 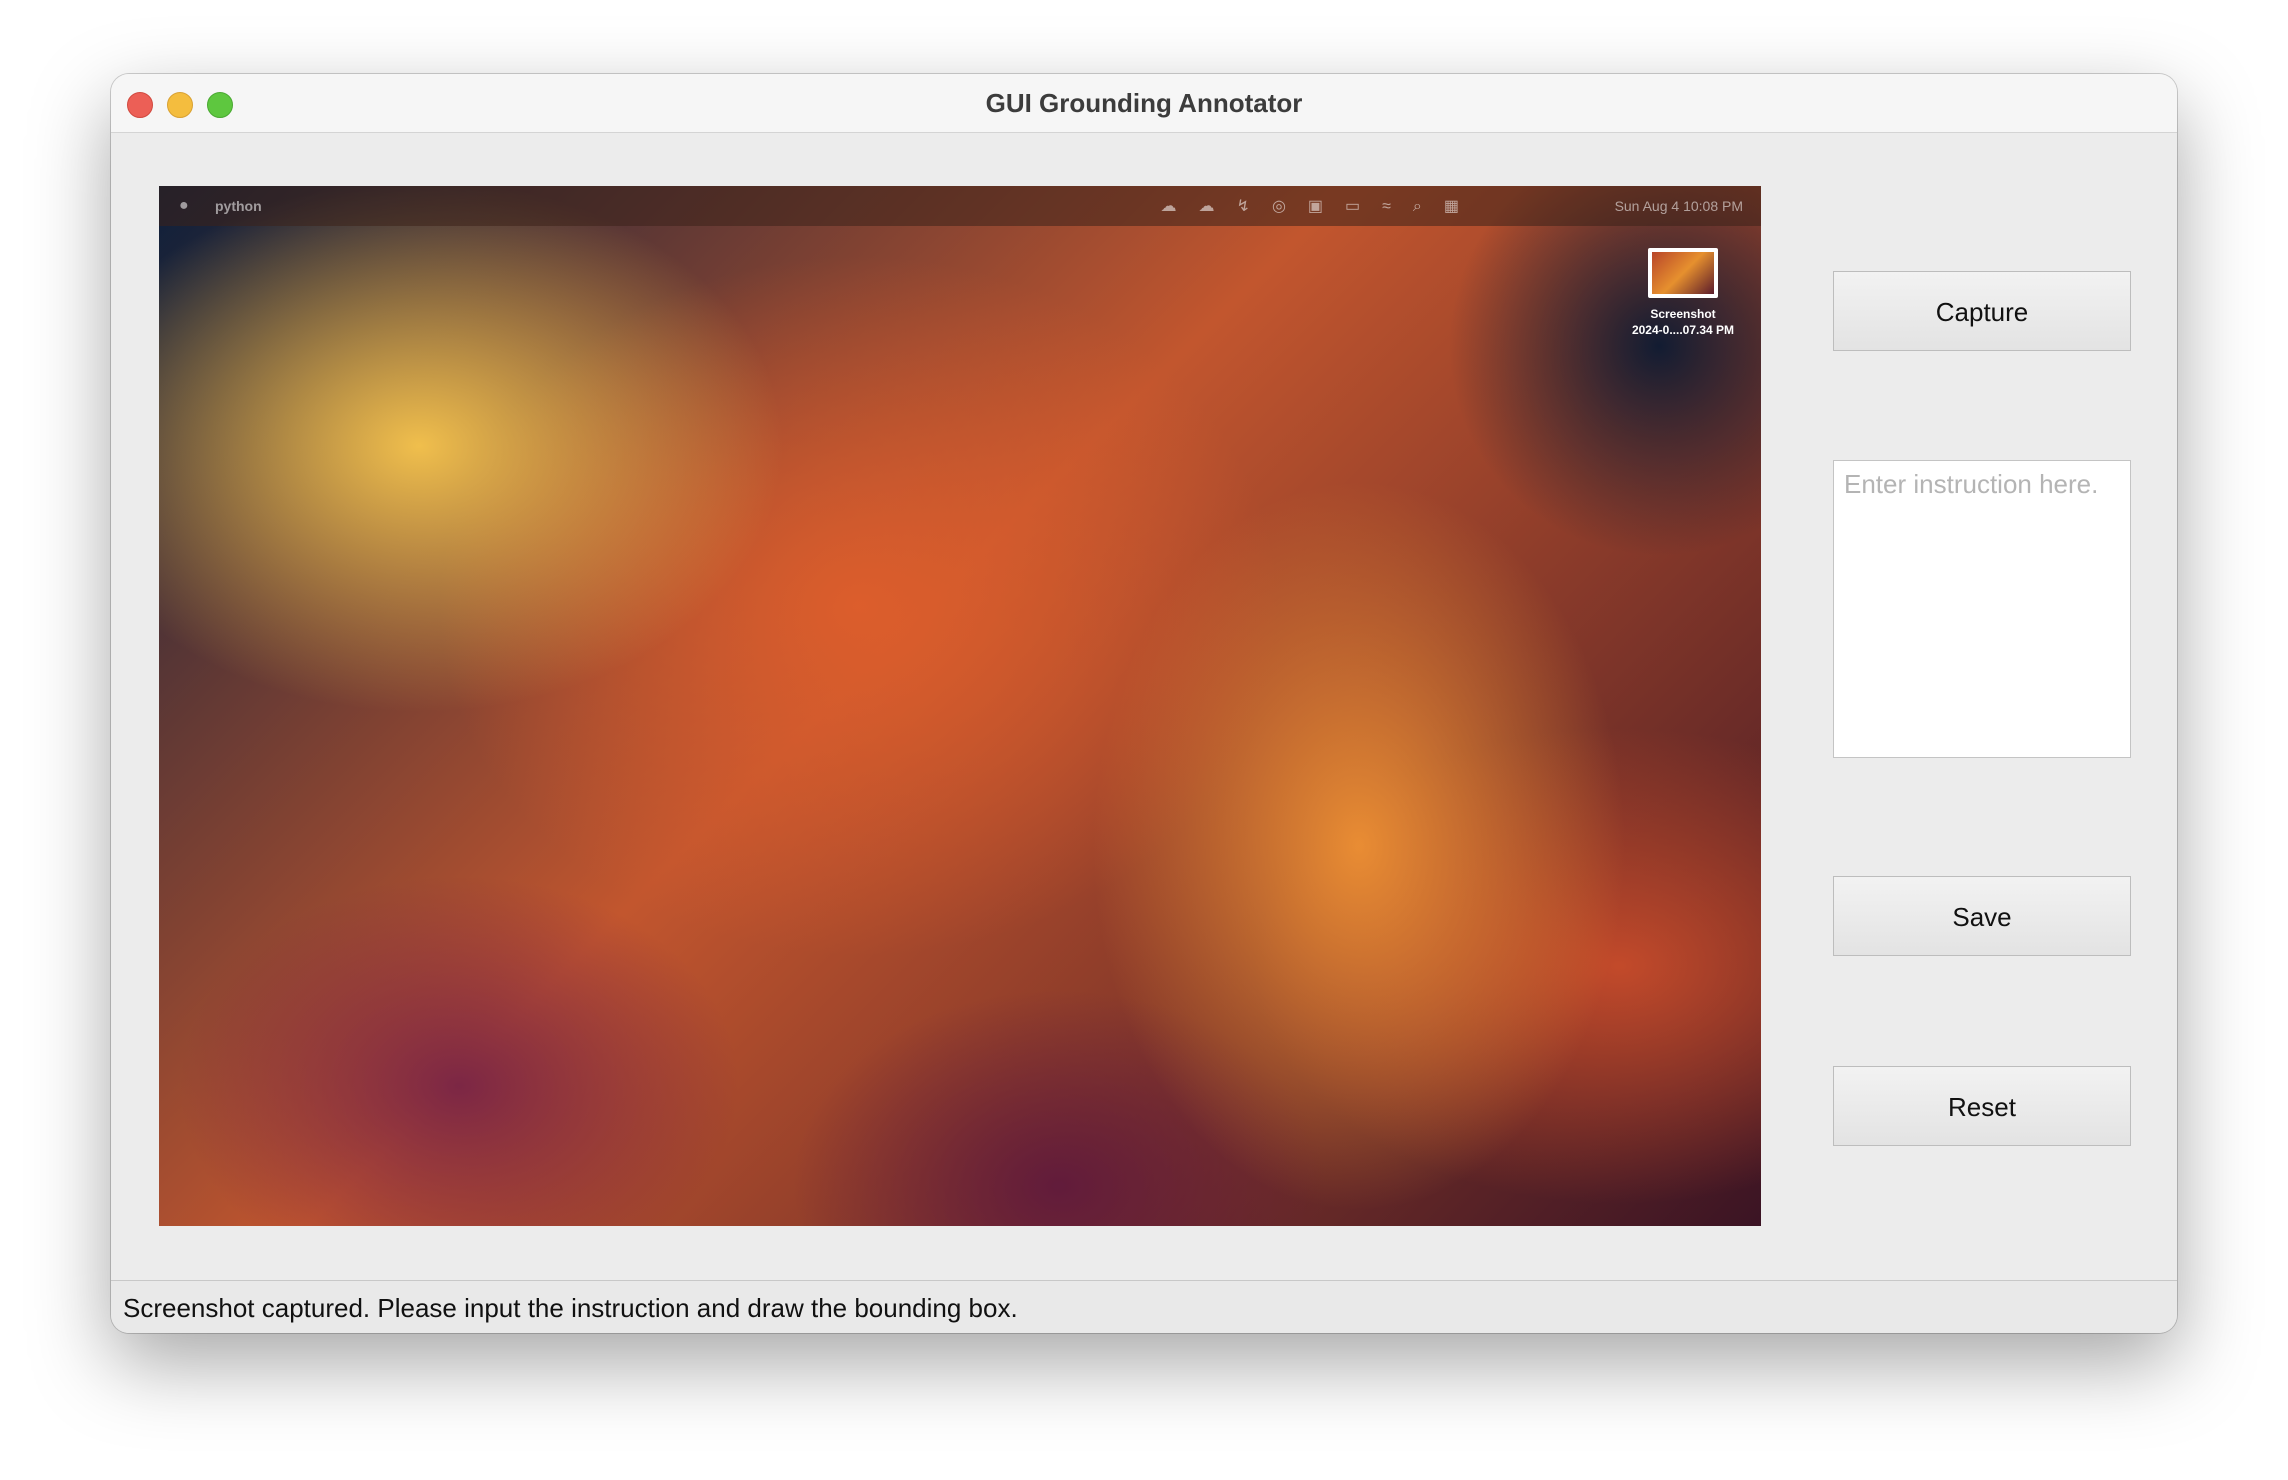 I want to click on title-bar: GUI Grounding Annotator, so click(x=1144, y=103).